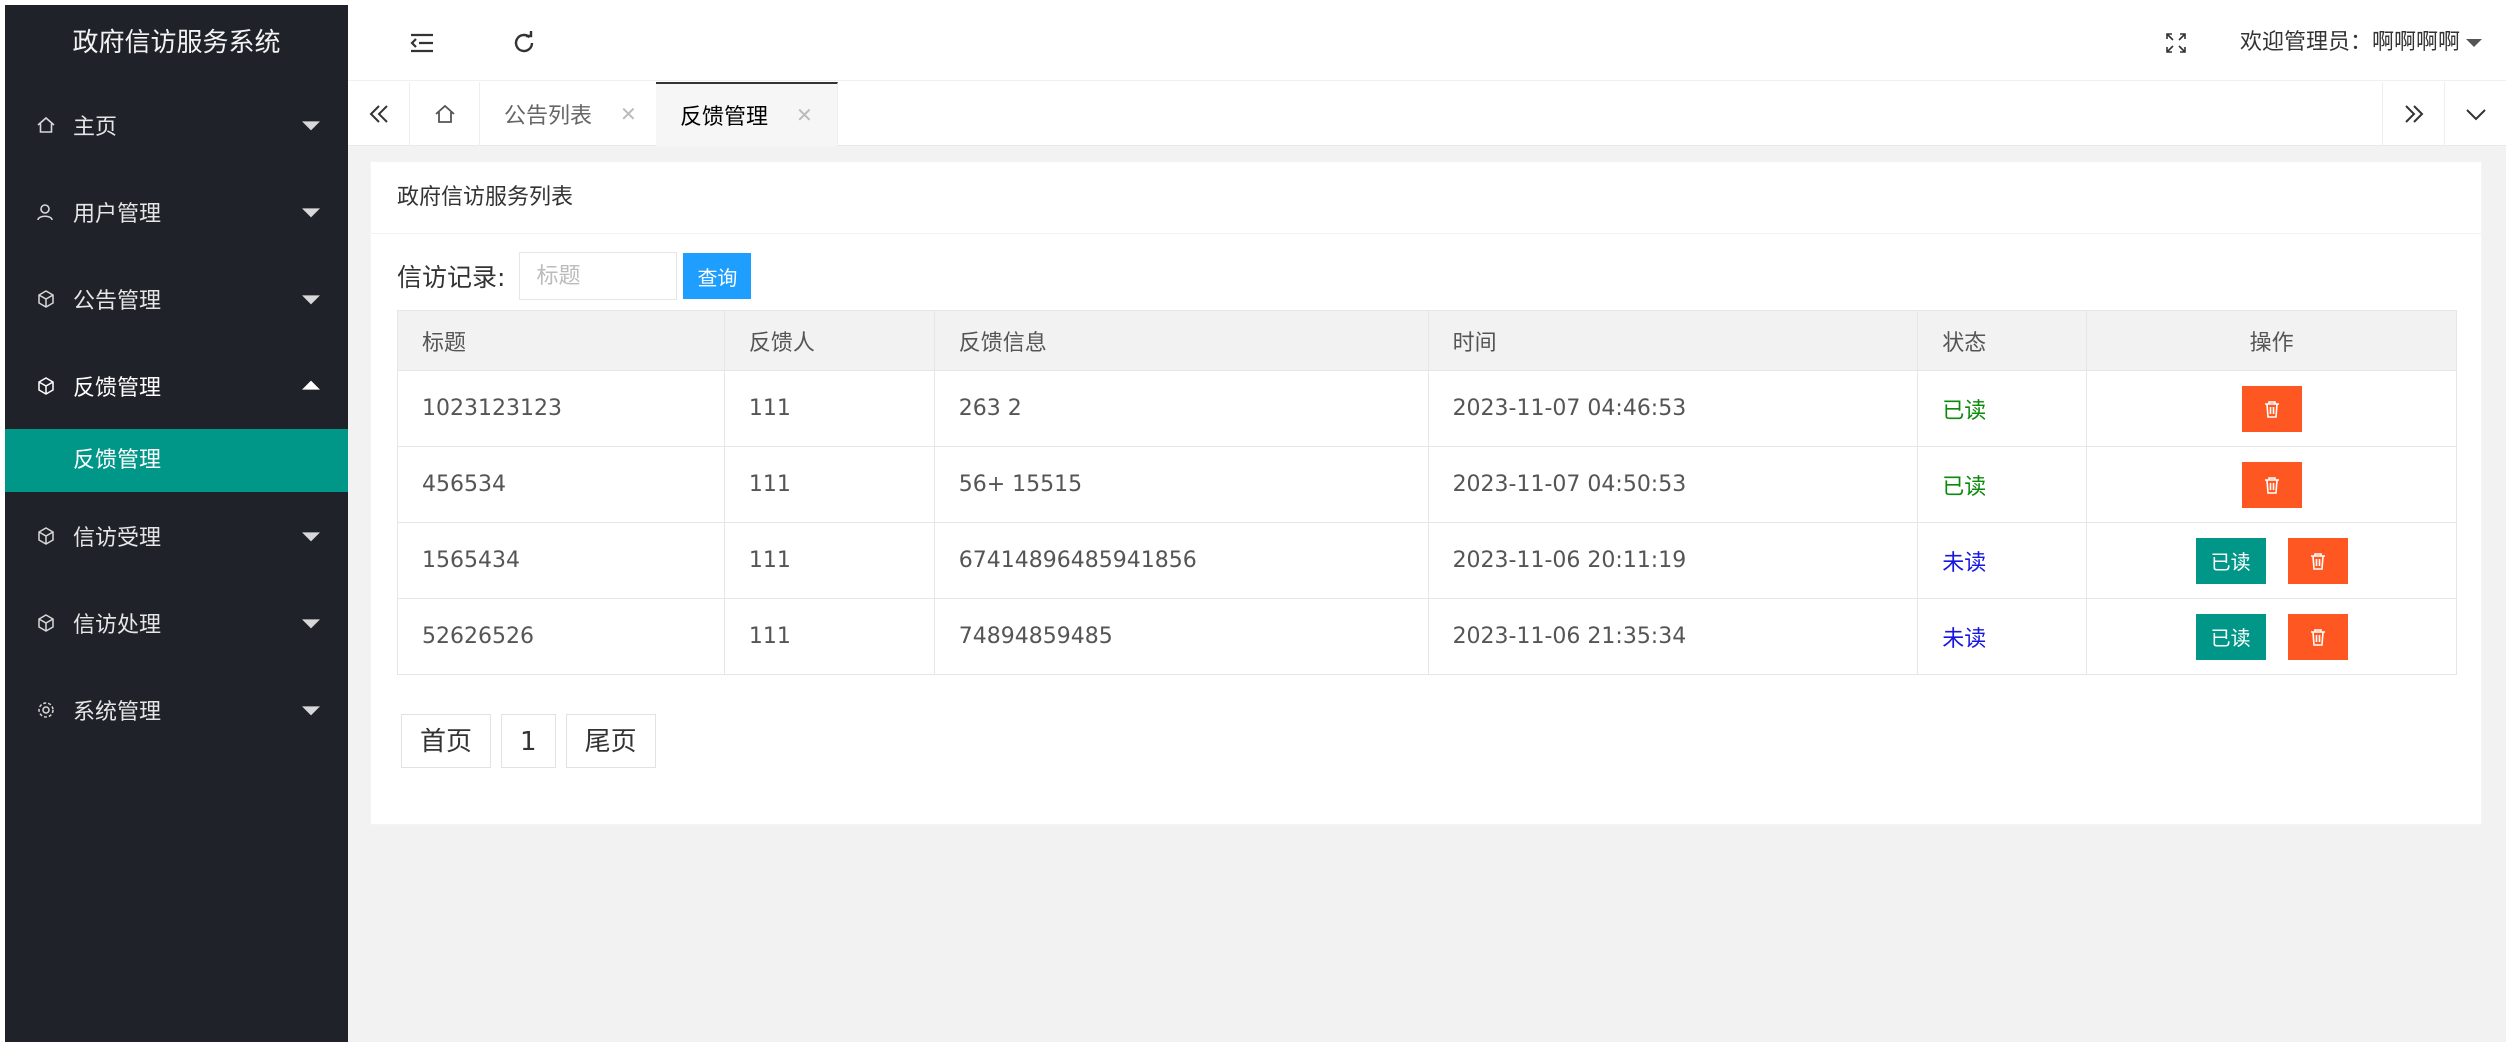 Image resolution: width=2506 pixels, height=1042 pixels. Describe the element at coordinates (2002, 340) in the screenshot. I see `col-header-status: 状态` at that location.